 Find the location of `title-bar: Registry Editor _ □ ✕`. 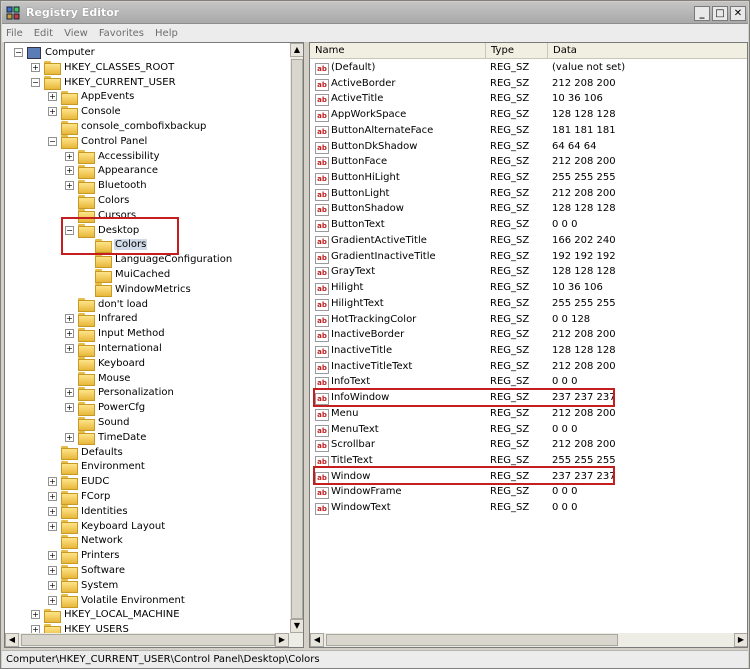

title-bar: Registry Editor _ □ ✕ is located at coordinates (375, 13).